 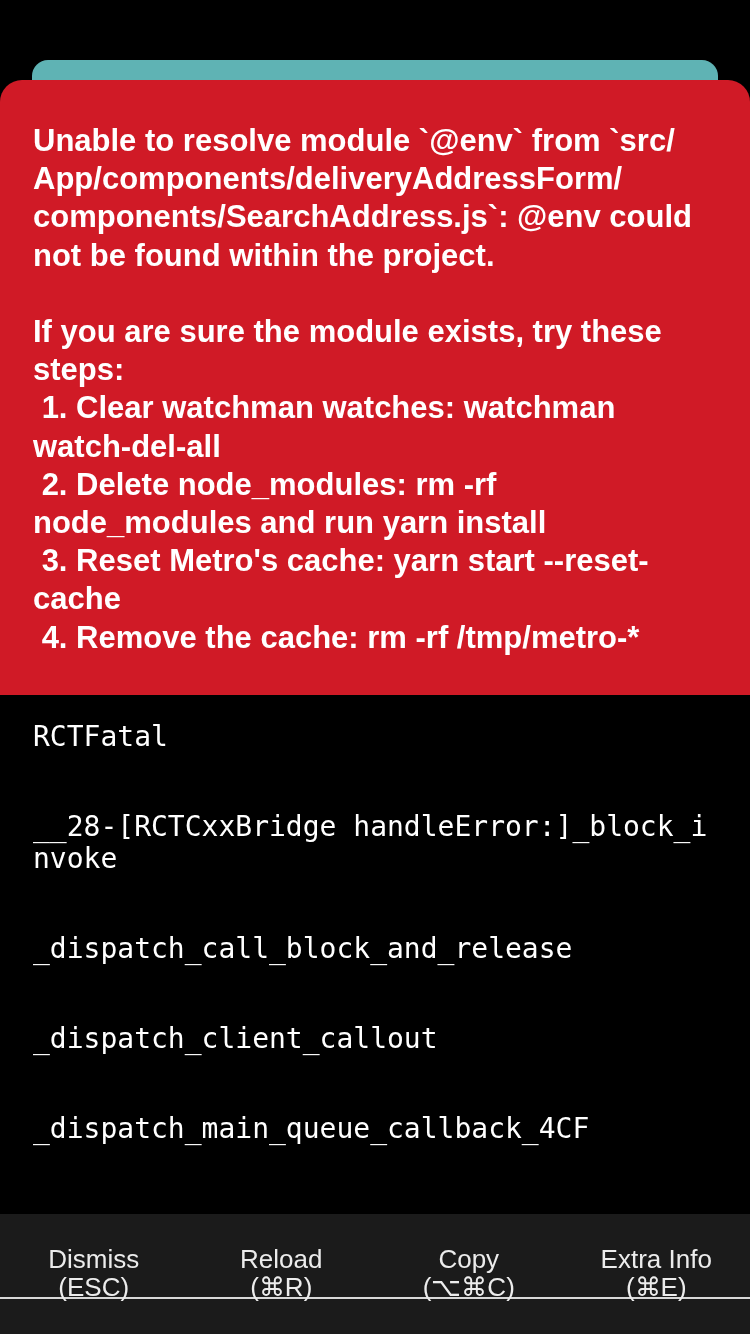 I want to click on action-button: Copy (⌥⌘C), so click(x=469, y=1257).